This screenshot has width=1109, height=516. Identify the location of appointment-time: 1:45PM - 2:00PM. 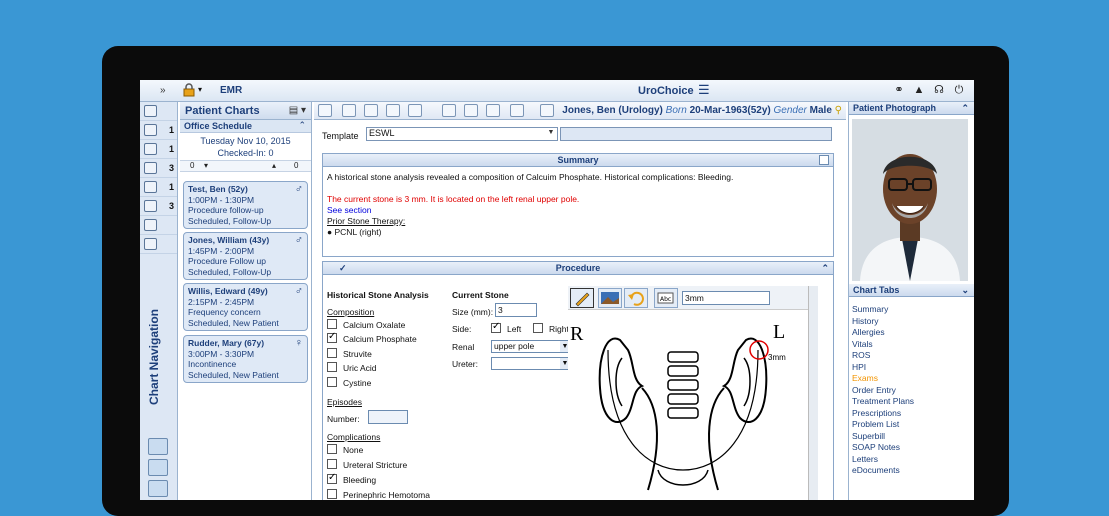
(221, 250).